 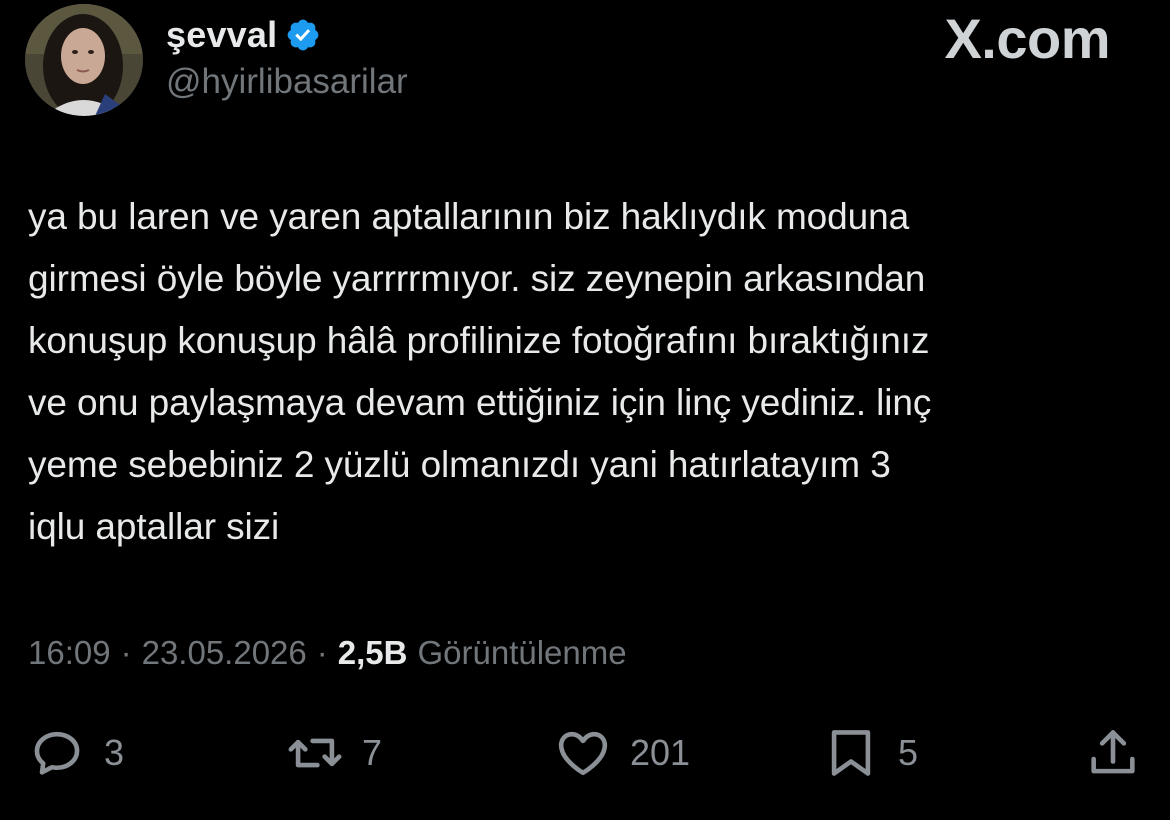 I want to click on x-watermark: X.com, so click(x=1027, y=38).